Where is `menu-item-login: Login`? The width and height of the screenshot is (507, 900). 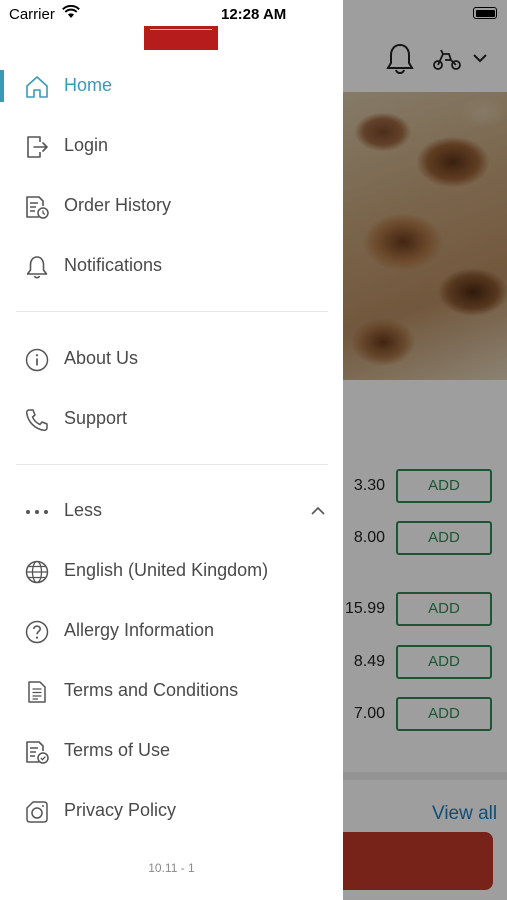 menu-item-login: Login is located at coordinates (171, 146).